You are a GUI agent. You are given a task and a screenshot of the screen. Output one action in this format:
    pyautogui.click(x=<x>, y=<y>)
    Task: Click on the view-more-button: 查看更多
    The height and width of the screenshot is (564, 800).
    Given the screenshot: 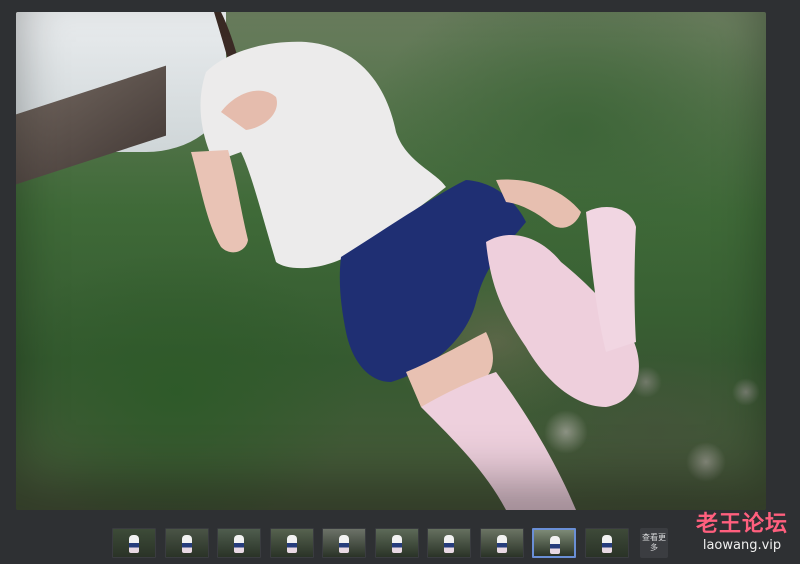 What is the action you would take?
    pyautogui.click(x=654, y=543)
    